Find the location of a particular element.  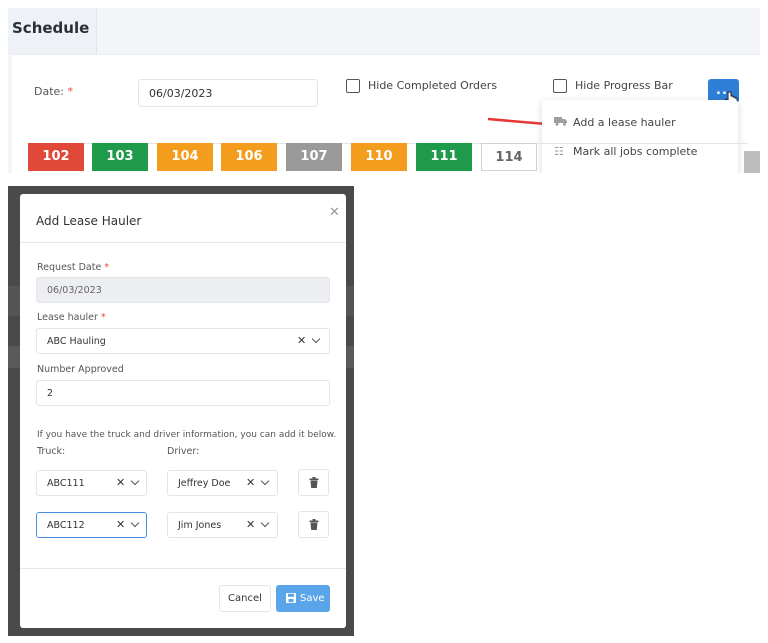

truck-chip: 102 is located at coordinates (56, 157).